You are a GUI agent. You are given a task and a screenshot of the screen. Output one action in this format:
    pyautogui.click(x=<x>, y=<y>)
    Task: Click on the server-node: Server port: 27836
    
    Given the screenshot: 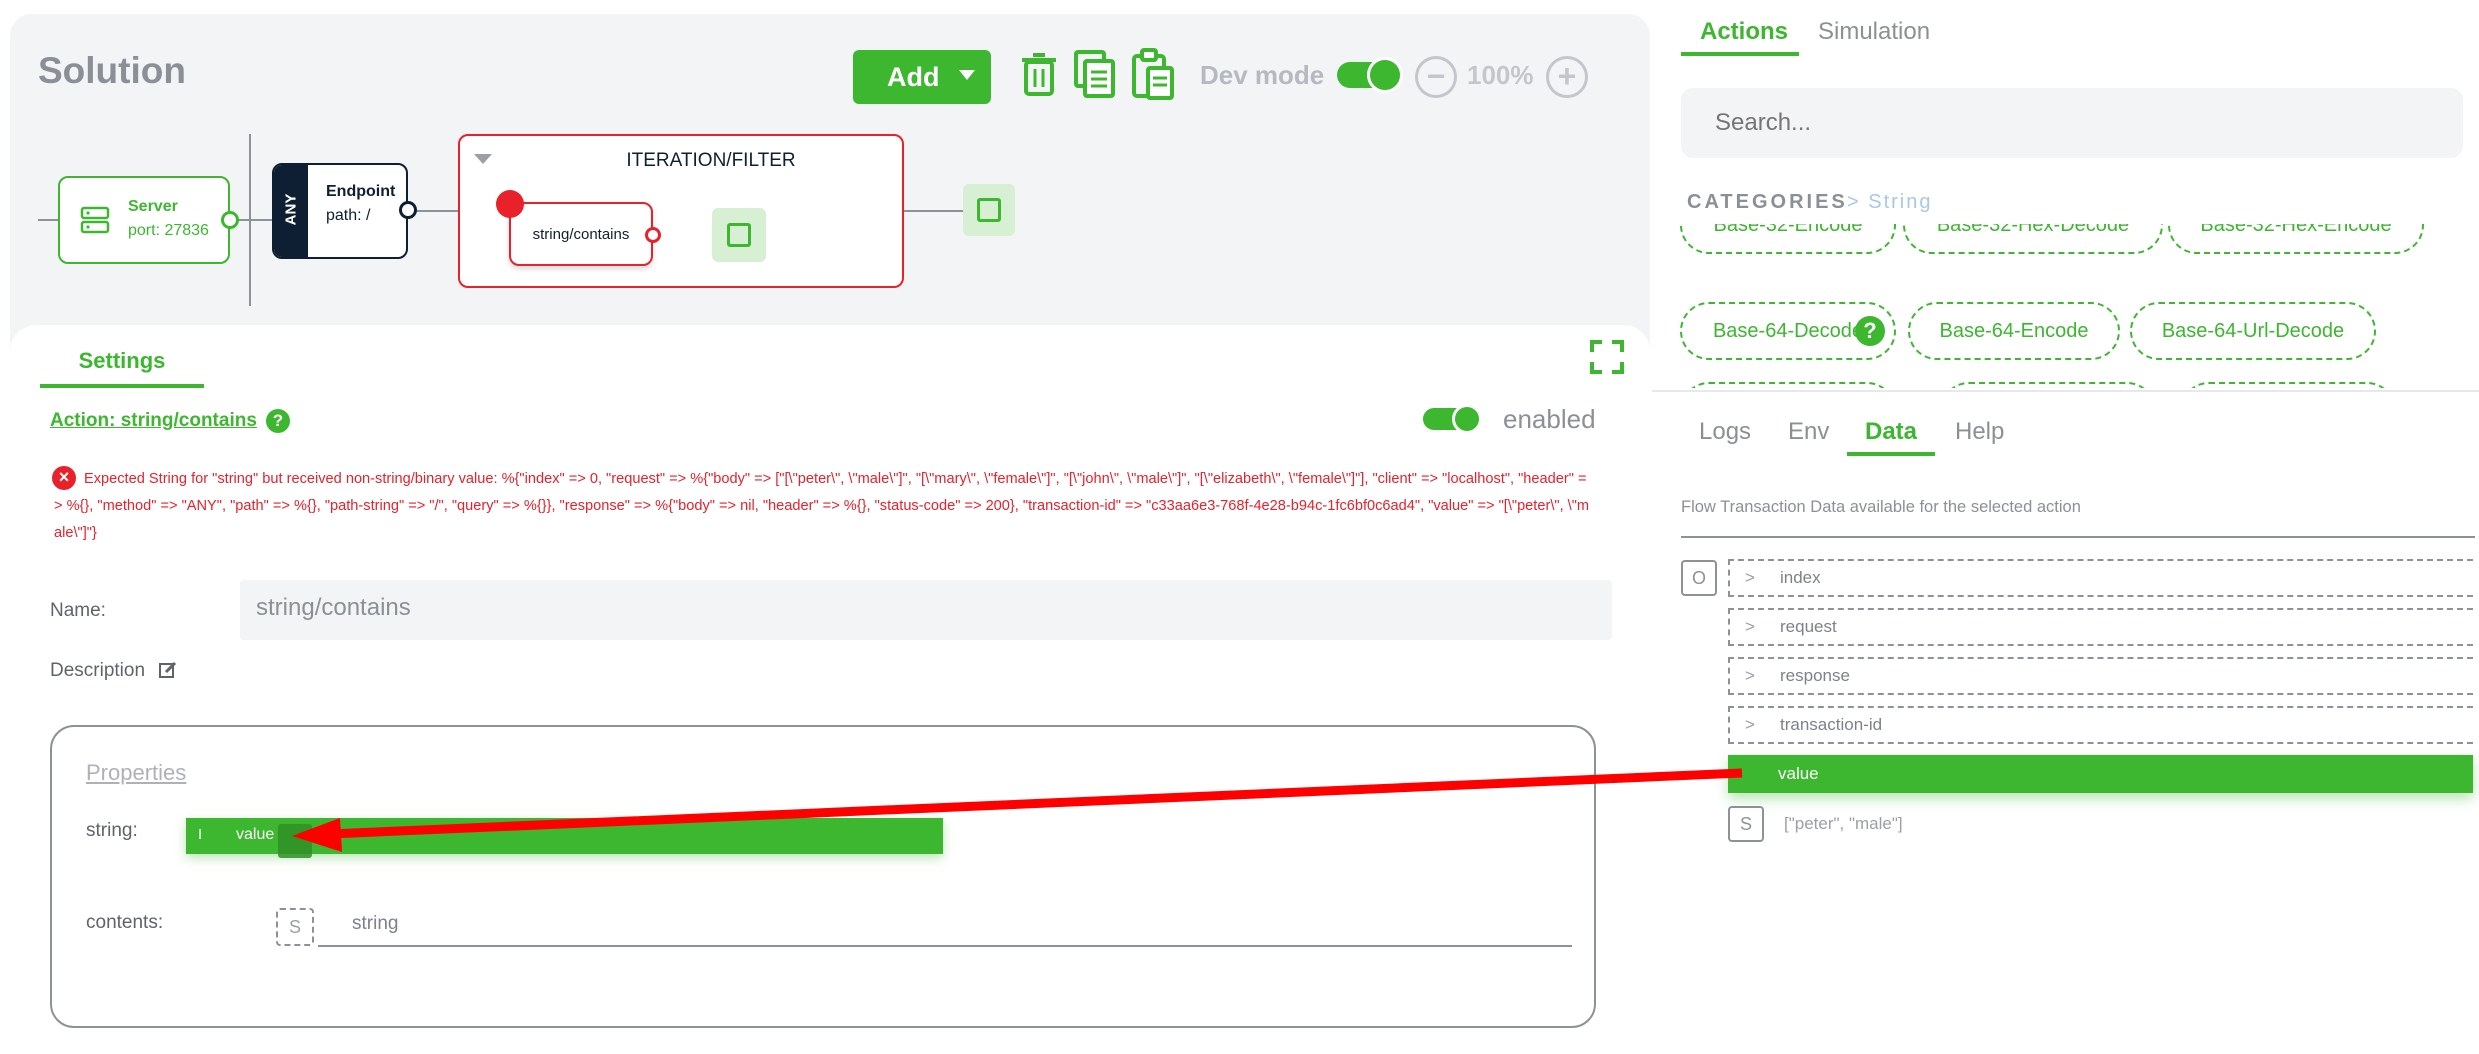 What is the action you would take?
    pyautogui.click(x=148, y=220)
    